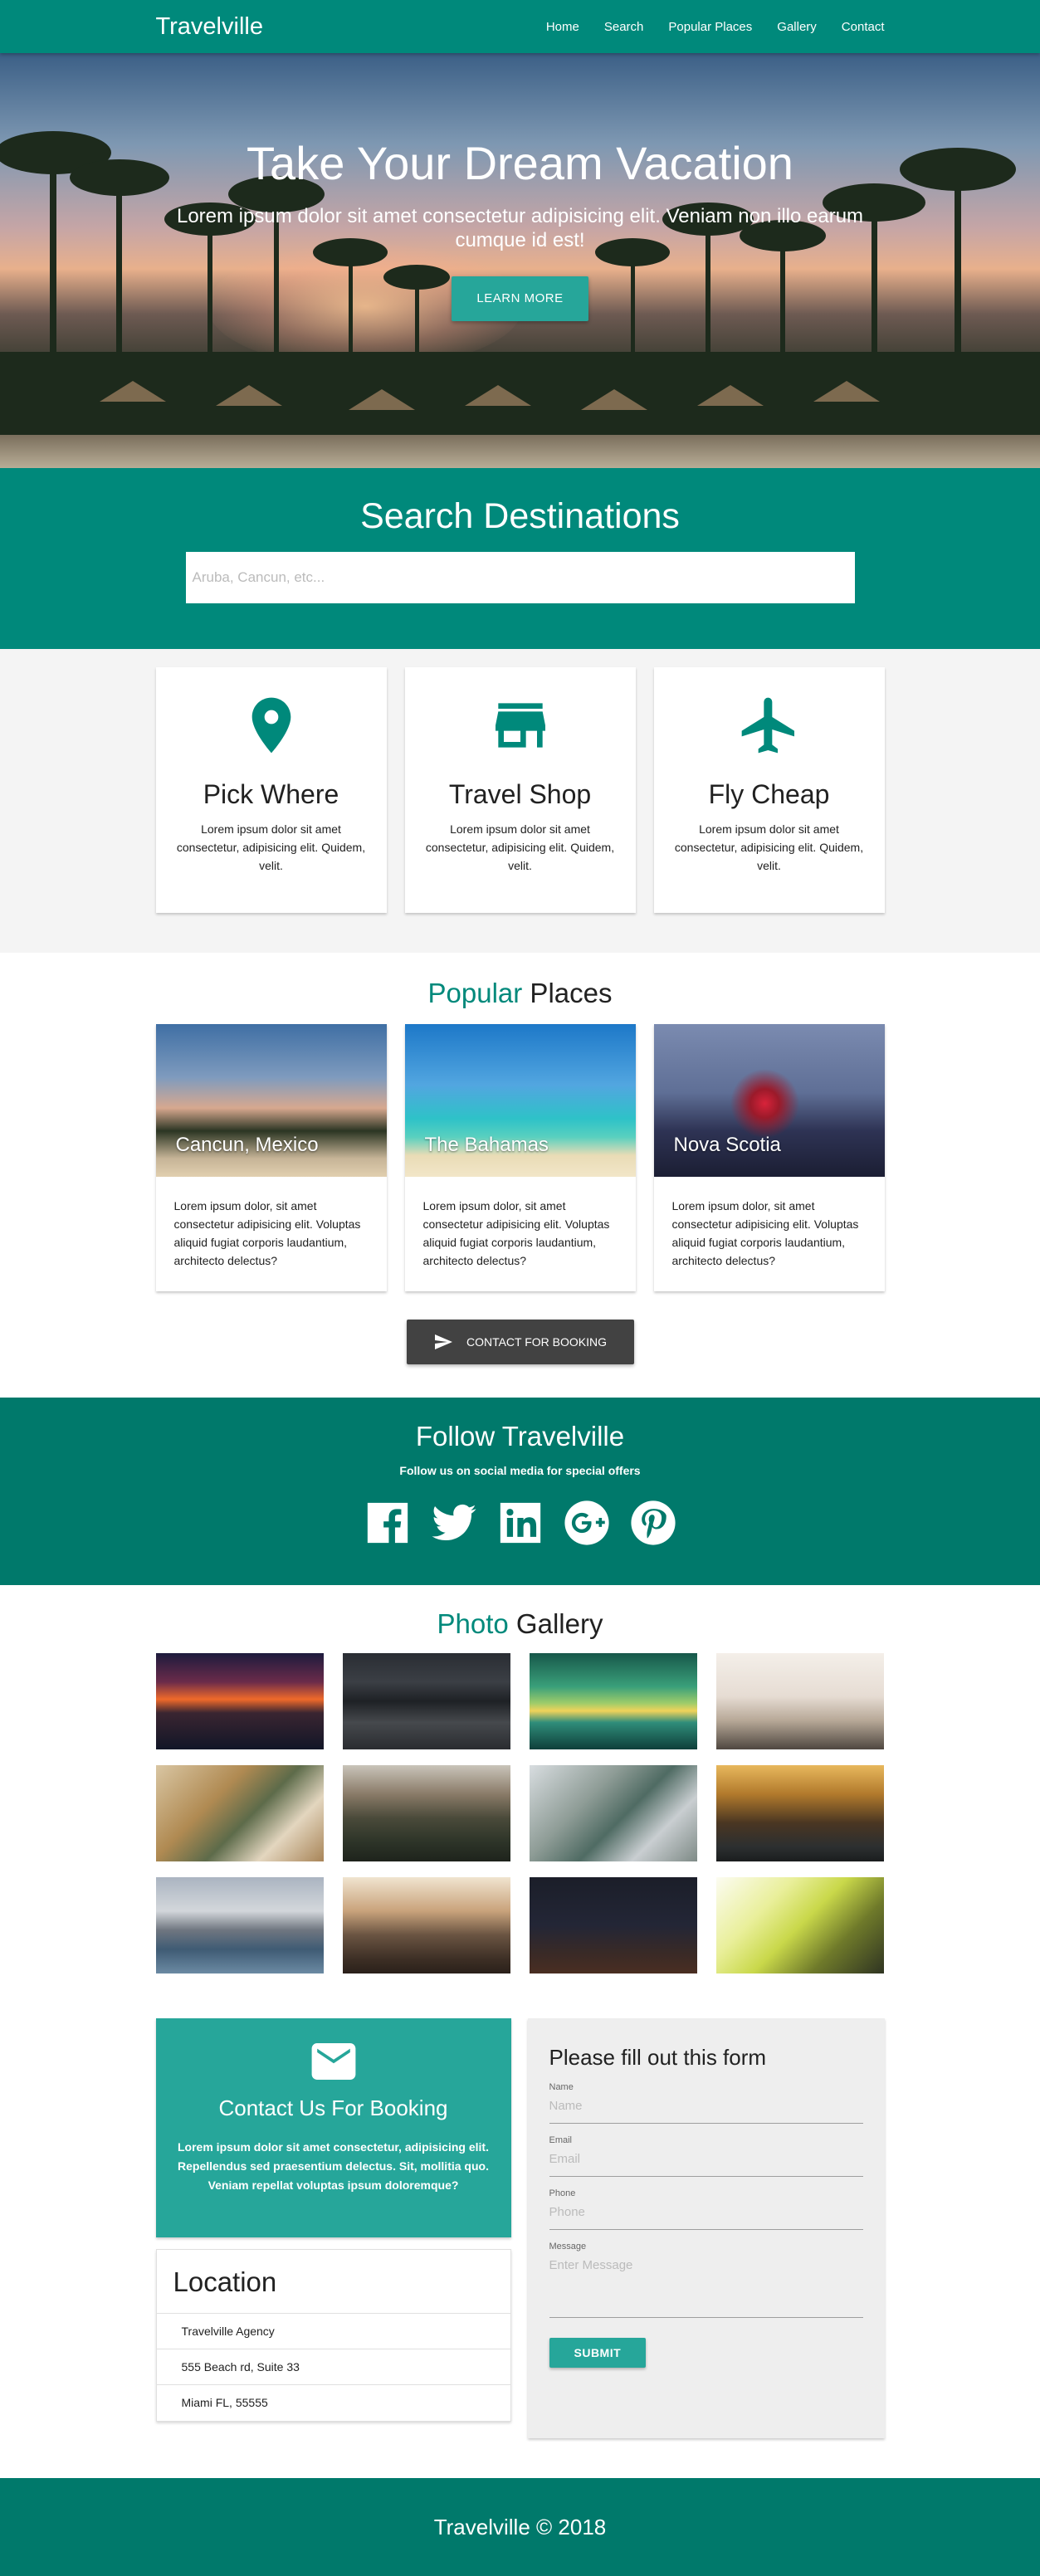  I want to click on popular-places-title: Popular Places, so click(520, 994).